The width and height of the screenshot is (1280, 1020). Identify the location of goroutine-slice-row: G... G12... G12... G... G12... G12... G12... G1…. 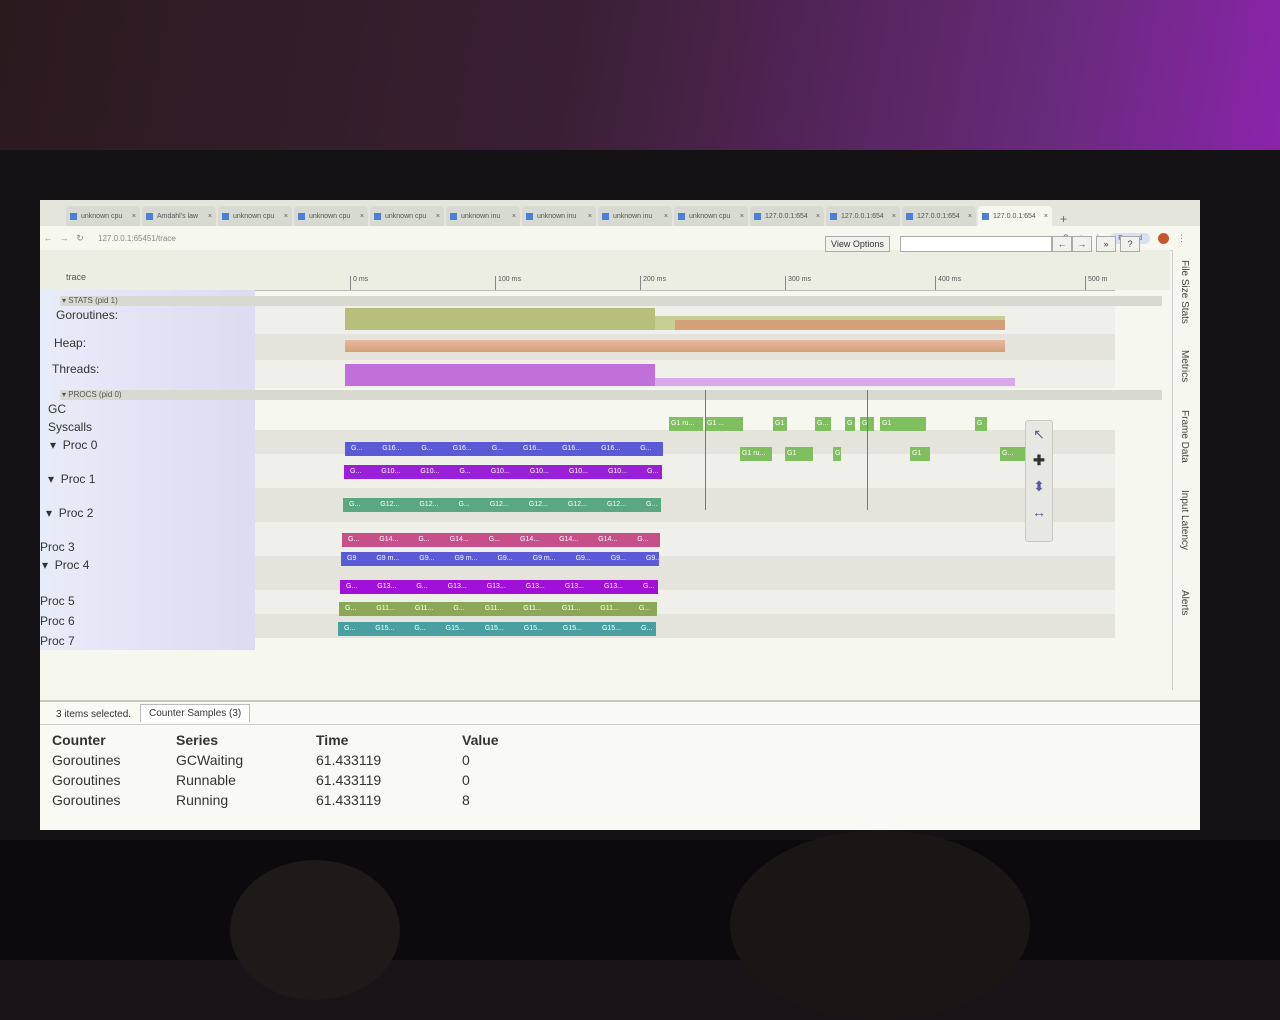
(502, 505).